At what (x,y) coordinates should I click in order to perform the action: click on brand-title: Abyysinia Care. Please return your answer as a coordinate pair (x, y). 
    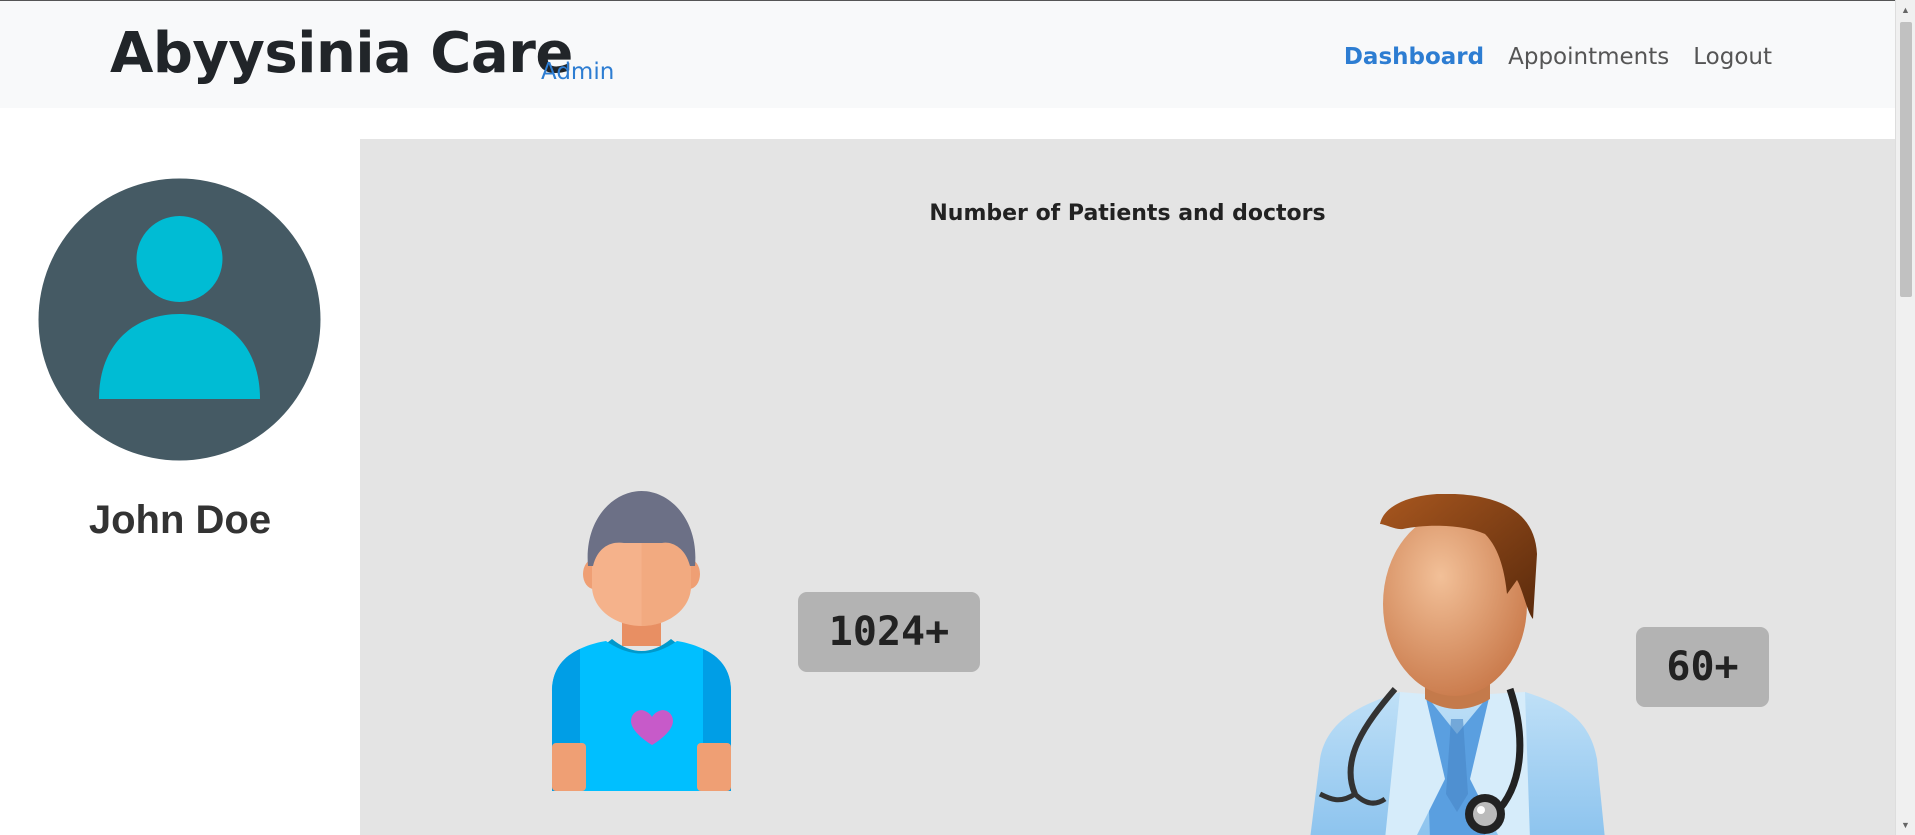
    Looking at the image, I should click on (341, 54).